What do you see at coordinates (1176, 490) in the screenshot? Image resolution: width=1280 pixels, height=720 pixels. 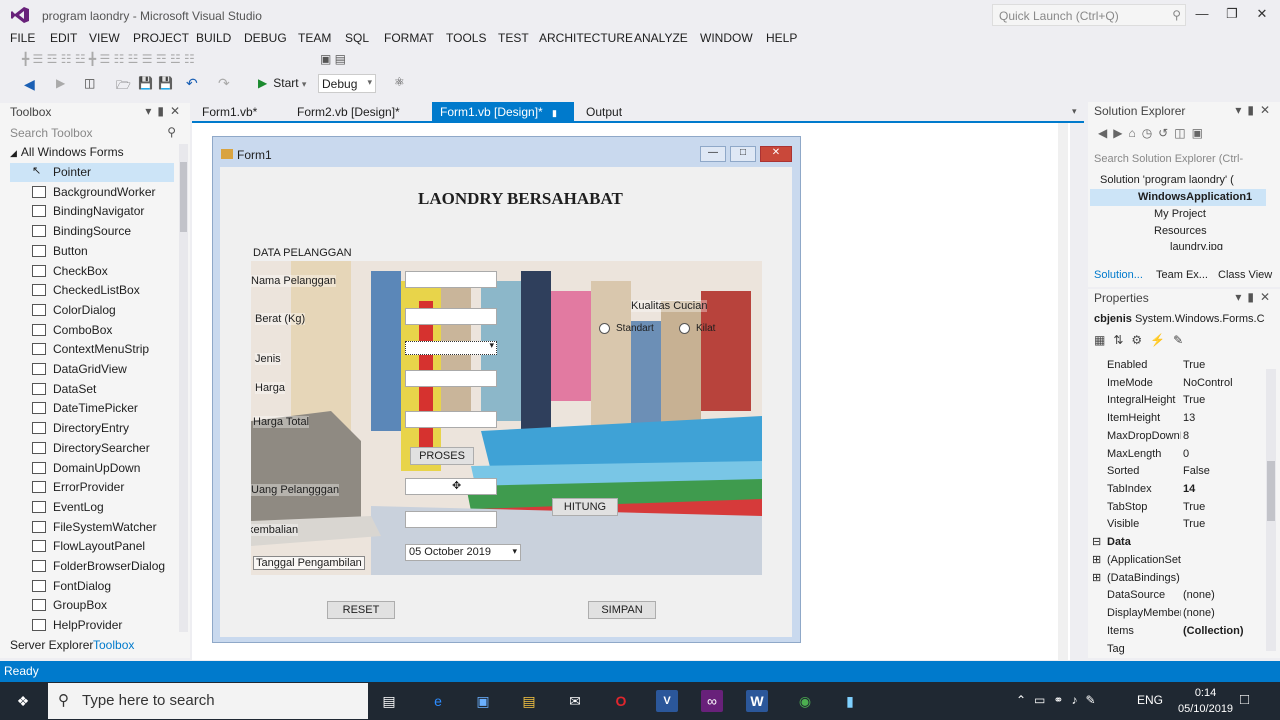 I see `property-row: TabIndex 14` at bounding box center [1176, 490].